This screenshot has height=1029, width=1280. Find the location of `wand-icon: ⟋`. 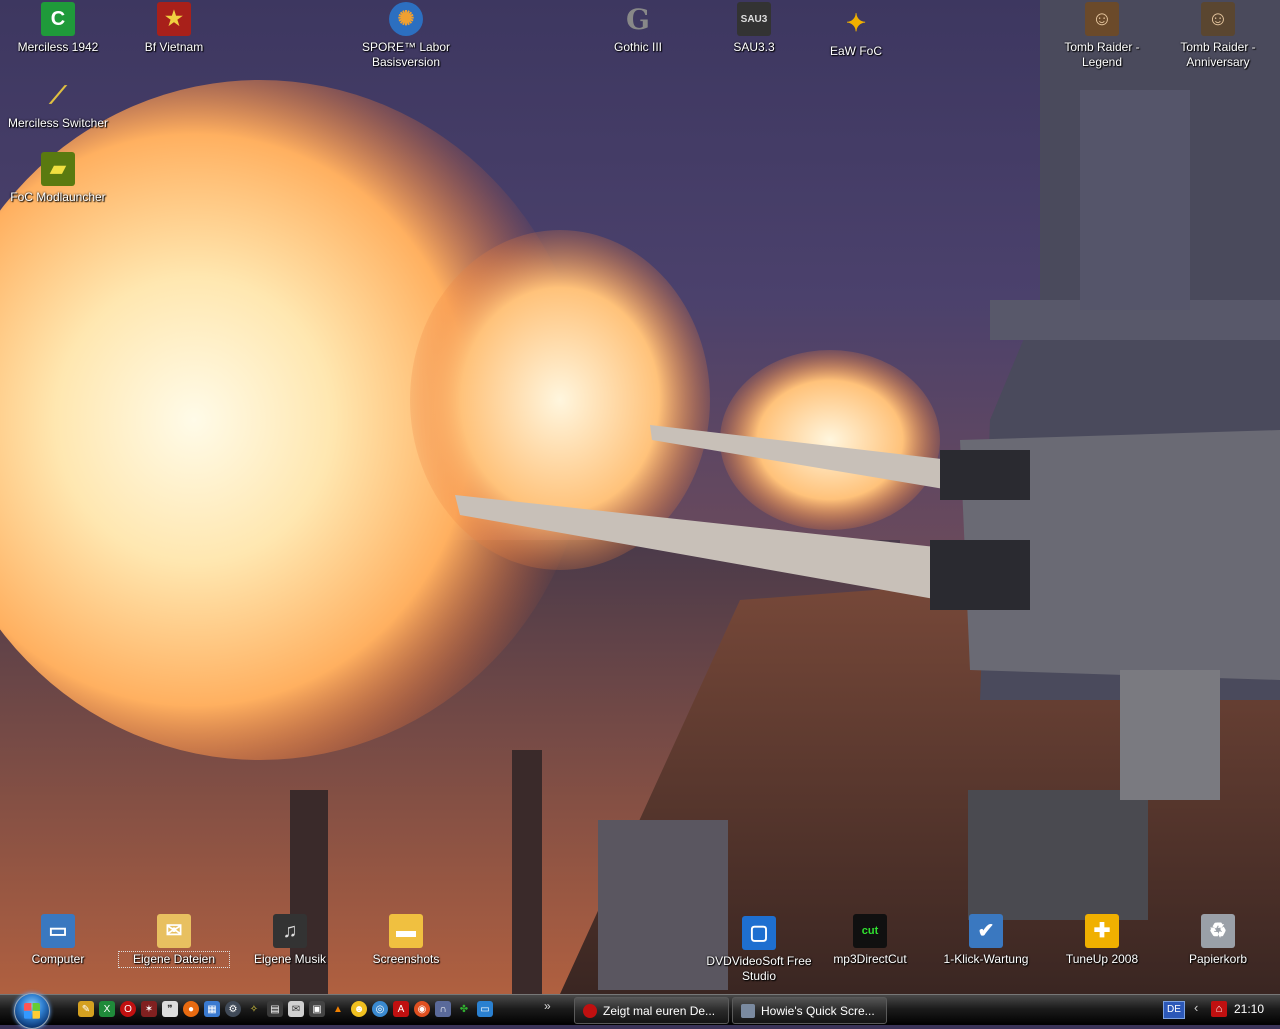

wand-icon: ⟋ is located at coordinates (58, 95).